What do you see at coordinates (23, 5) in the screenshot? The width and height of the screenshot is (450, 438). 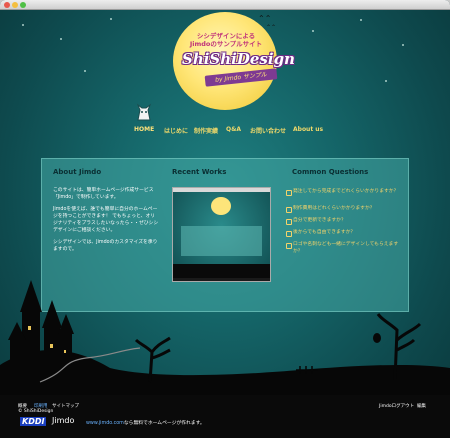 I see `zoom-window-icon` at bounding box center [23, 5].